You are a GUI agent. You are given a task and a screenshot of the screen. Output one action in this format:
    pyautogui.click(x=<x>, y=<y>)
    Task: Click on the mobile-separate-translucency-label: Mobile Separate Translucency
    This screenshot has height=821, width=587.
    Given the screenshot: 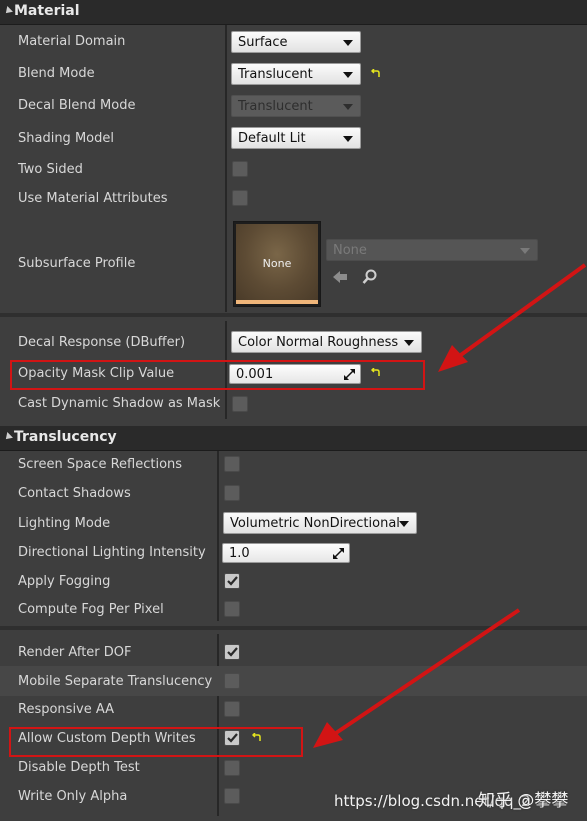 What is the action you would take?
    pyautogui.click(x=115, y=681)
    